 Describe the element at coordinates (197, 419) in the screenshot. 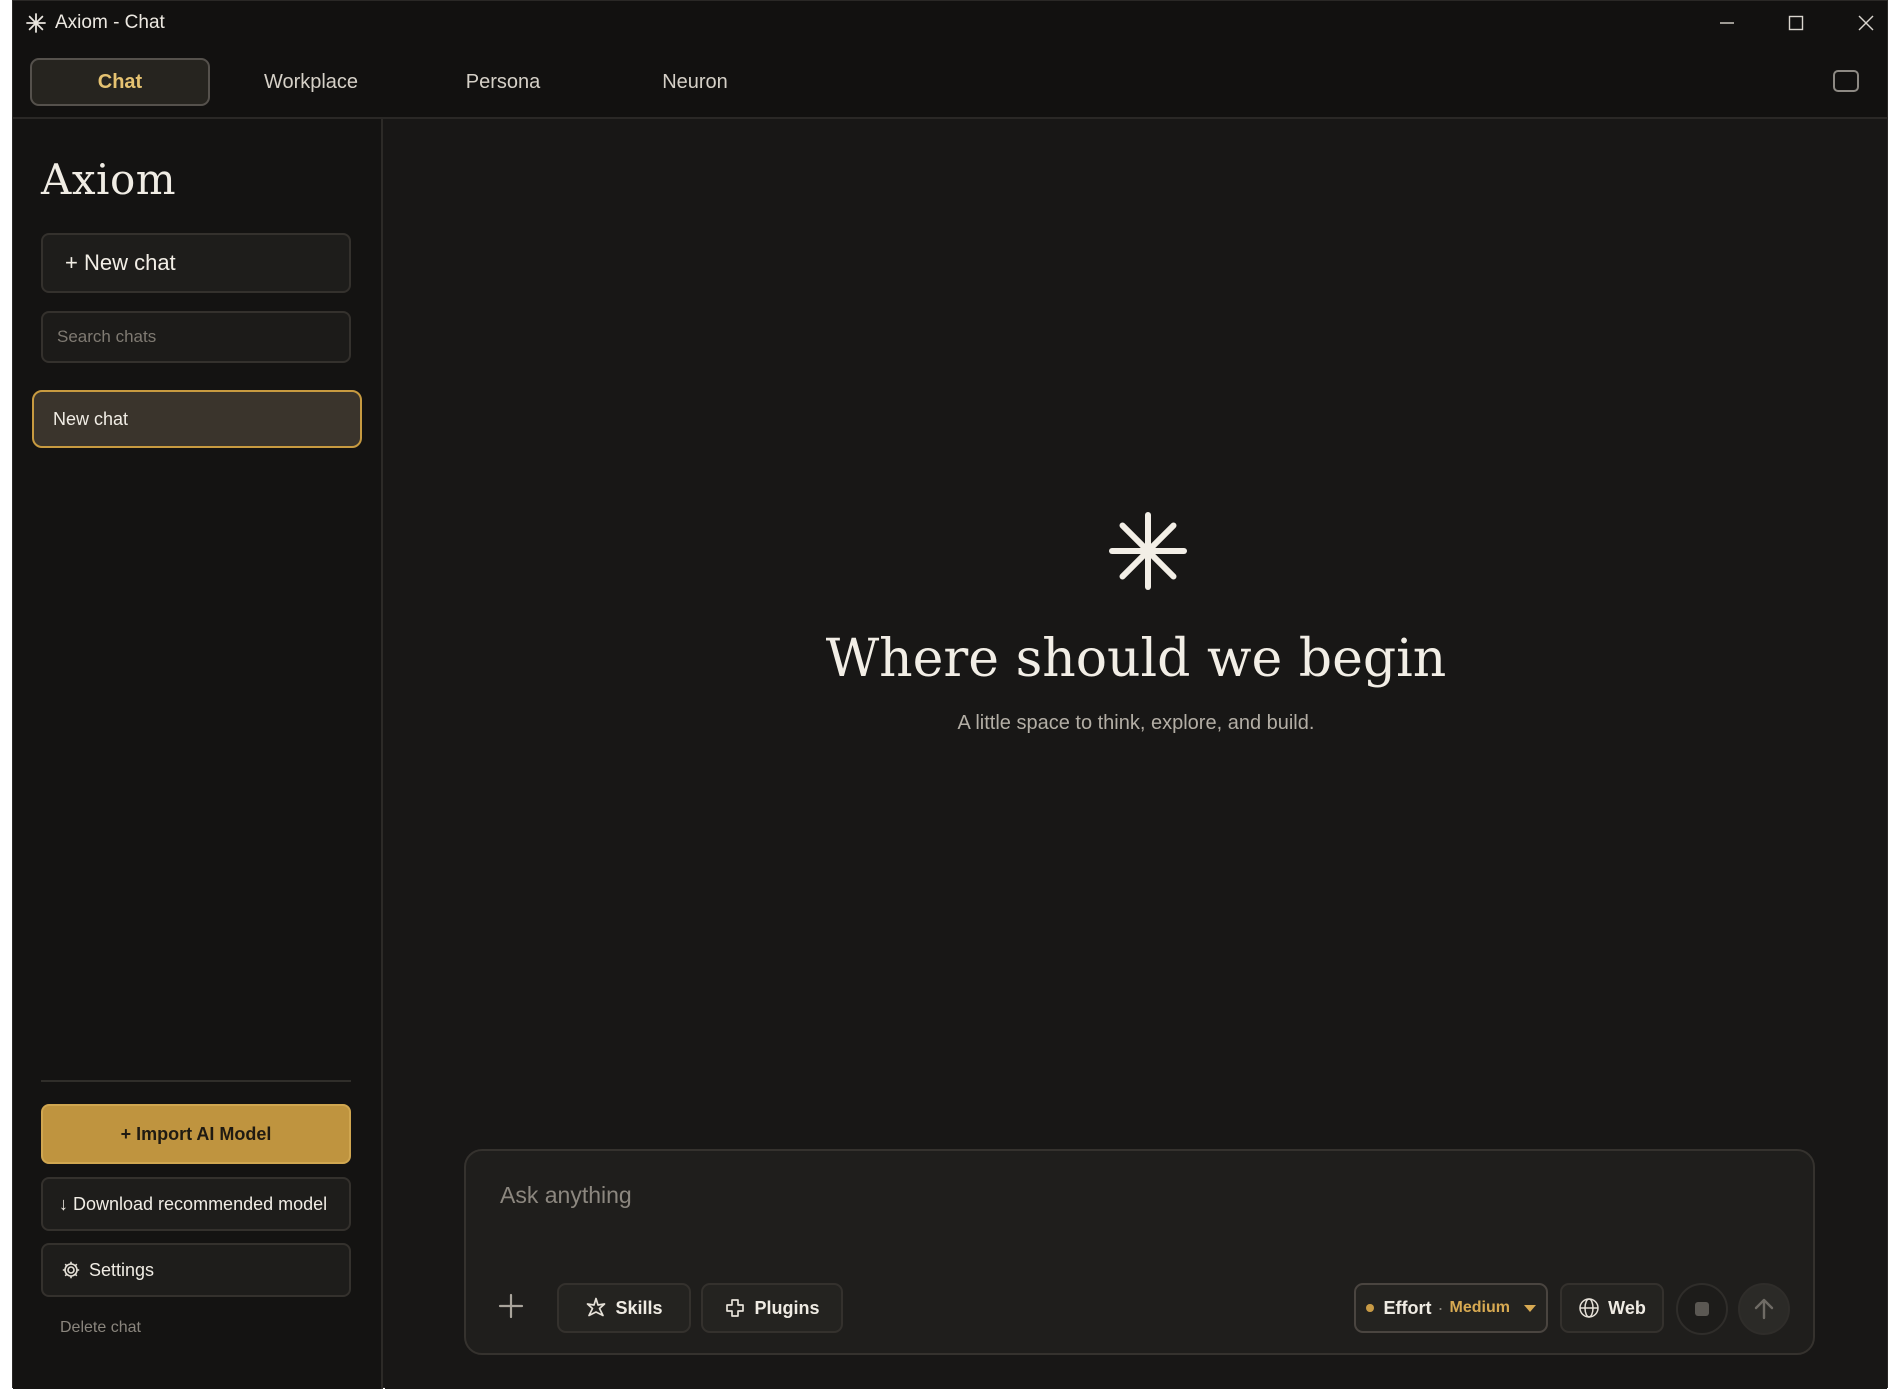

I see `chat-list-item: New chat` at that location.